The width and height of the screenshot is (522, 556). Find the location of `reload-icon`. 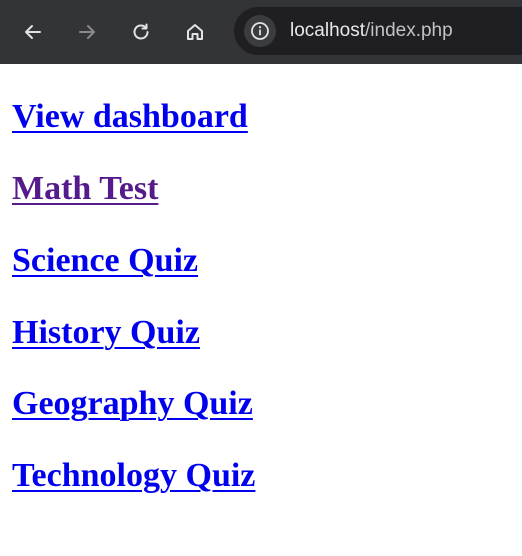

reload-icon is located at coordinates (141, 31).